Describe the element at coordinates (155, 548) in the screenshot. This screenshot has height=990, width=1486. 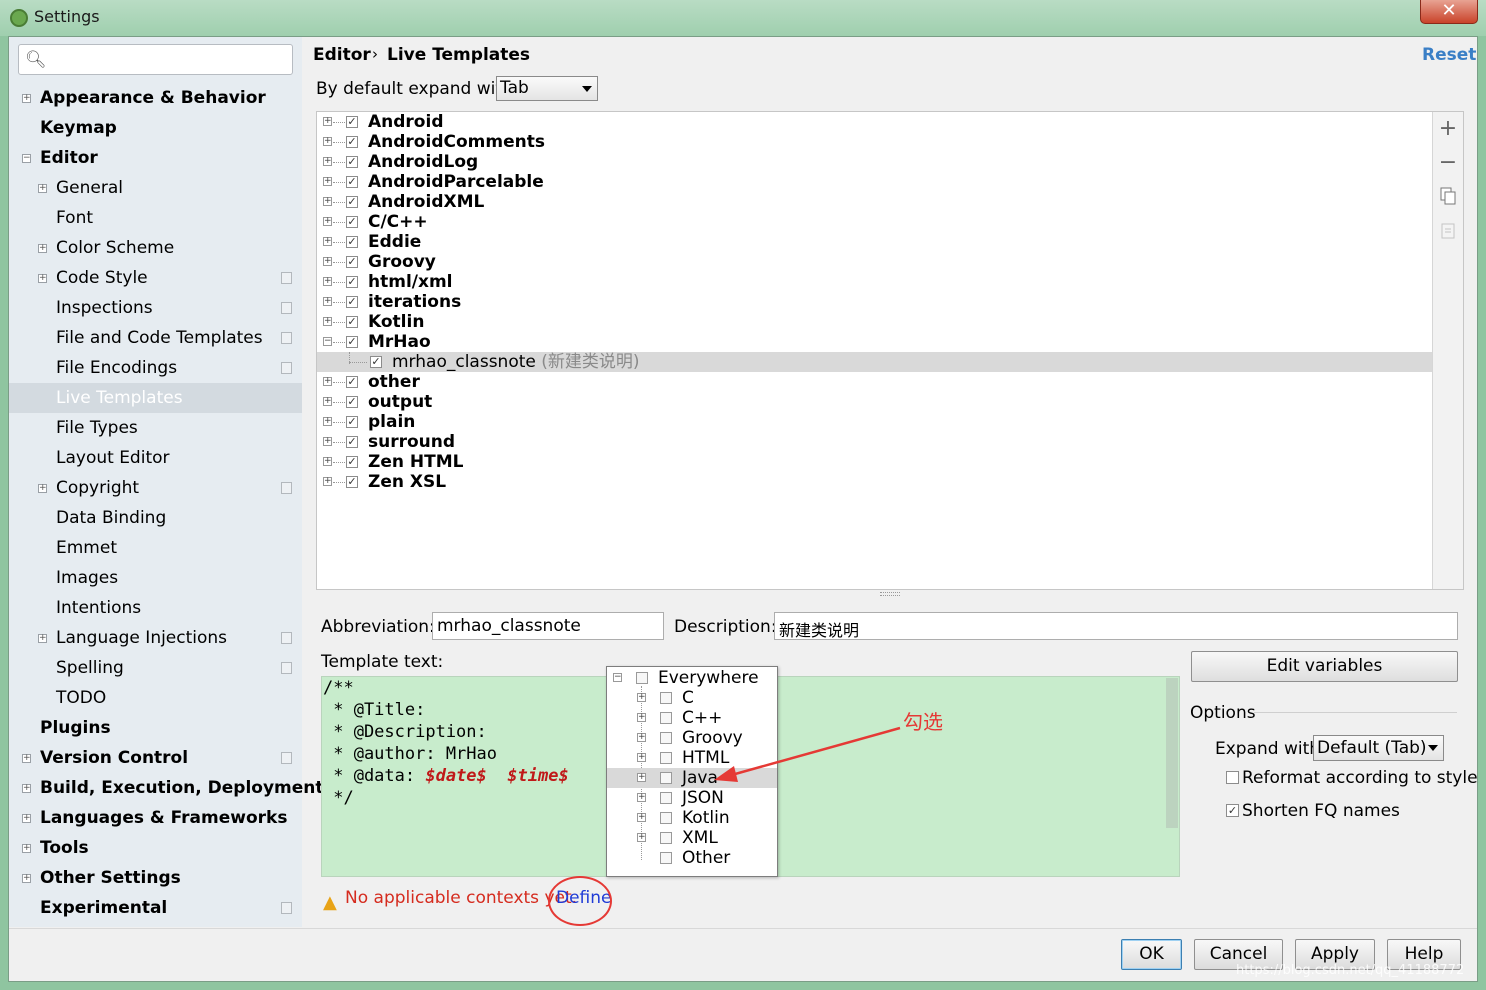
I see `sidebar-item: Emmet` at that location.